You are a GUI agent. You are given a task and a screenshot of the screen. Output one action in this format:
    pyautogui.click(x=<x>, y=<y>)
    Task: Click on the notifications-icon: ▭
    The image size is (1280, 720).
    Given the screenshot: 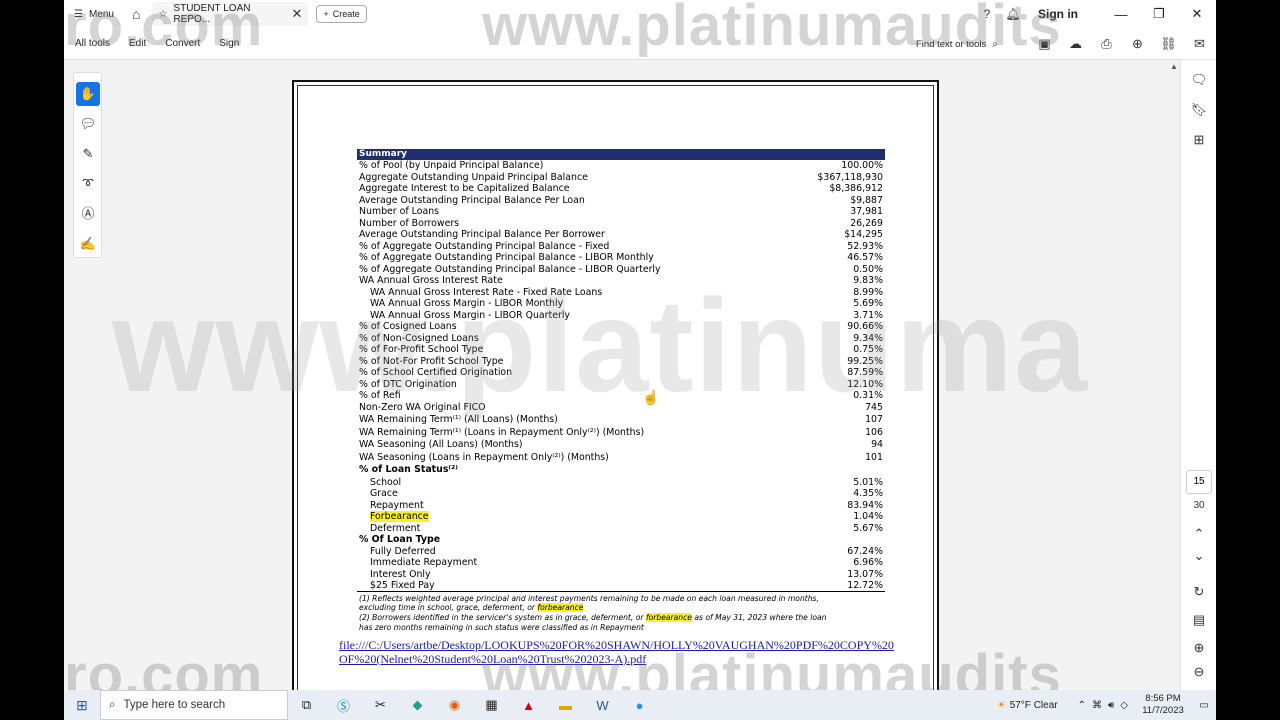 What is the action you would take?
    pyautogui.click(x=1204, y=705)
    